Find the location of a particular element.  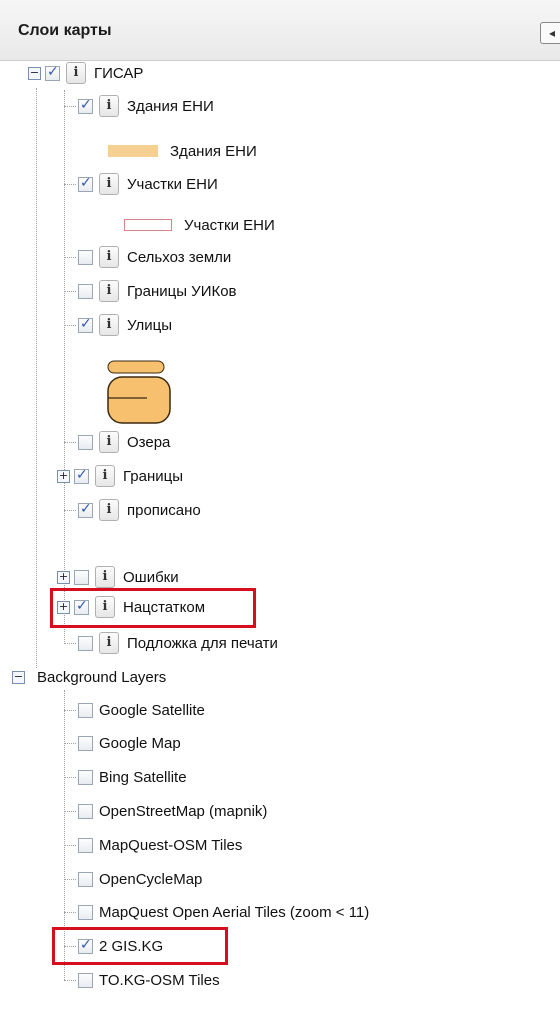

layer-node-zdaniya-eni: i Здания ЕНИ is located at coordinates (146, 106).